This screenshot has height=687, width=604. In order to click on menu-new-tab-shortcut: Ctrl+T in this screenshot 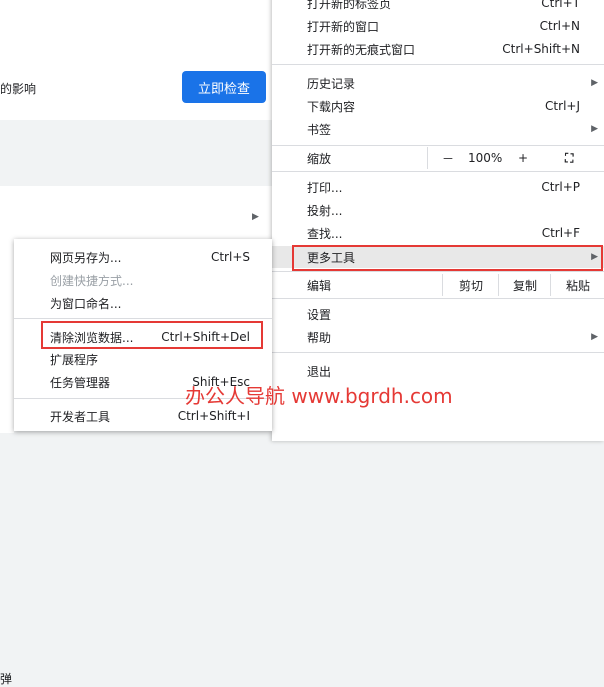, I will do `click(560, 5)`.